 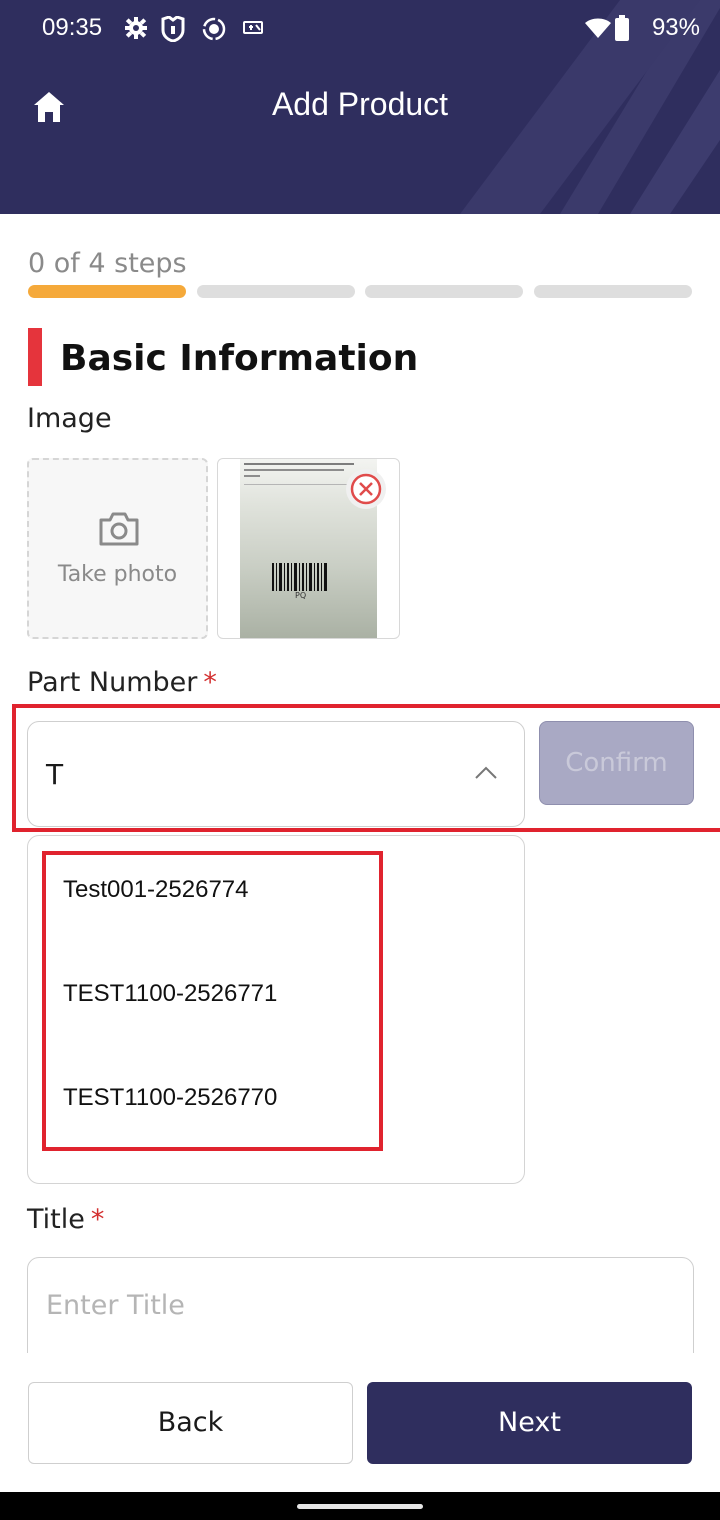 I want to click on image-label: Image, so click(x=69, y=418).